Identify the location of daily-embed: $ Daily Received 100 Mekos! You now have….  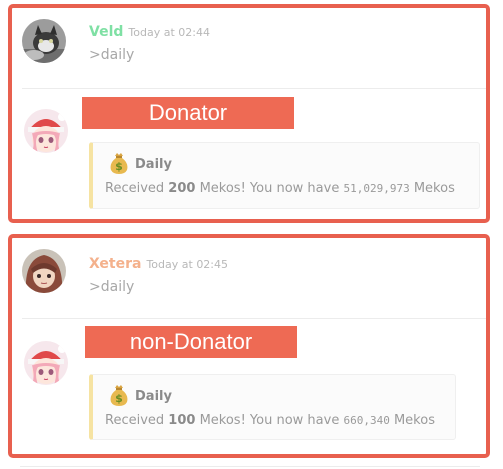
(272, 407).